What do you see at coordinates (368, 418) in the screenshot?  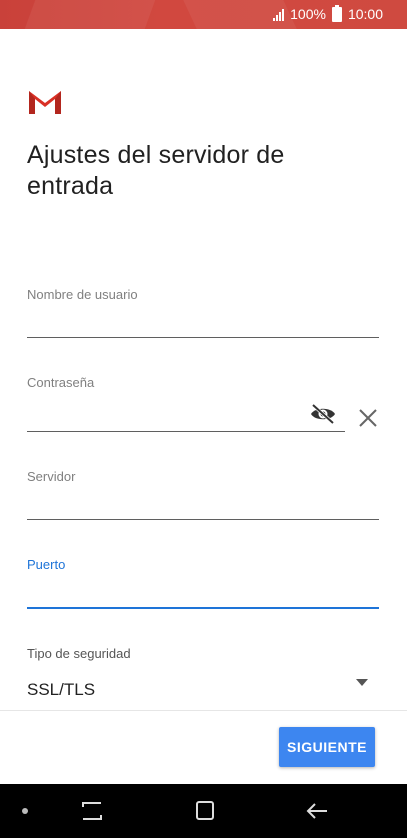 I see `clear-icon` at bounding box center [368, 418].